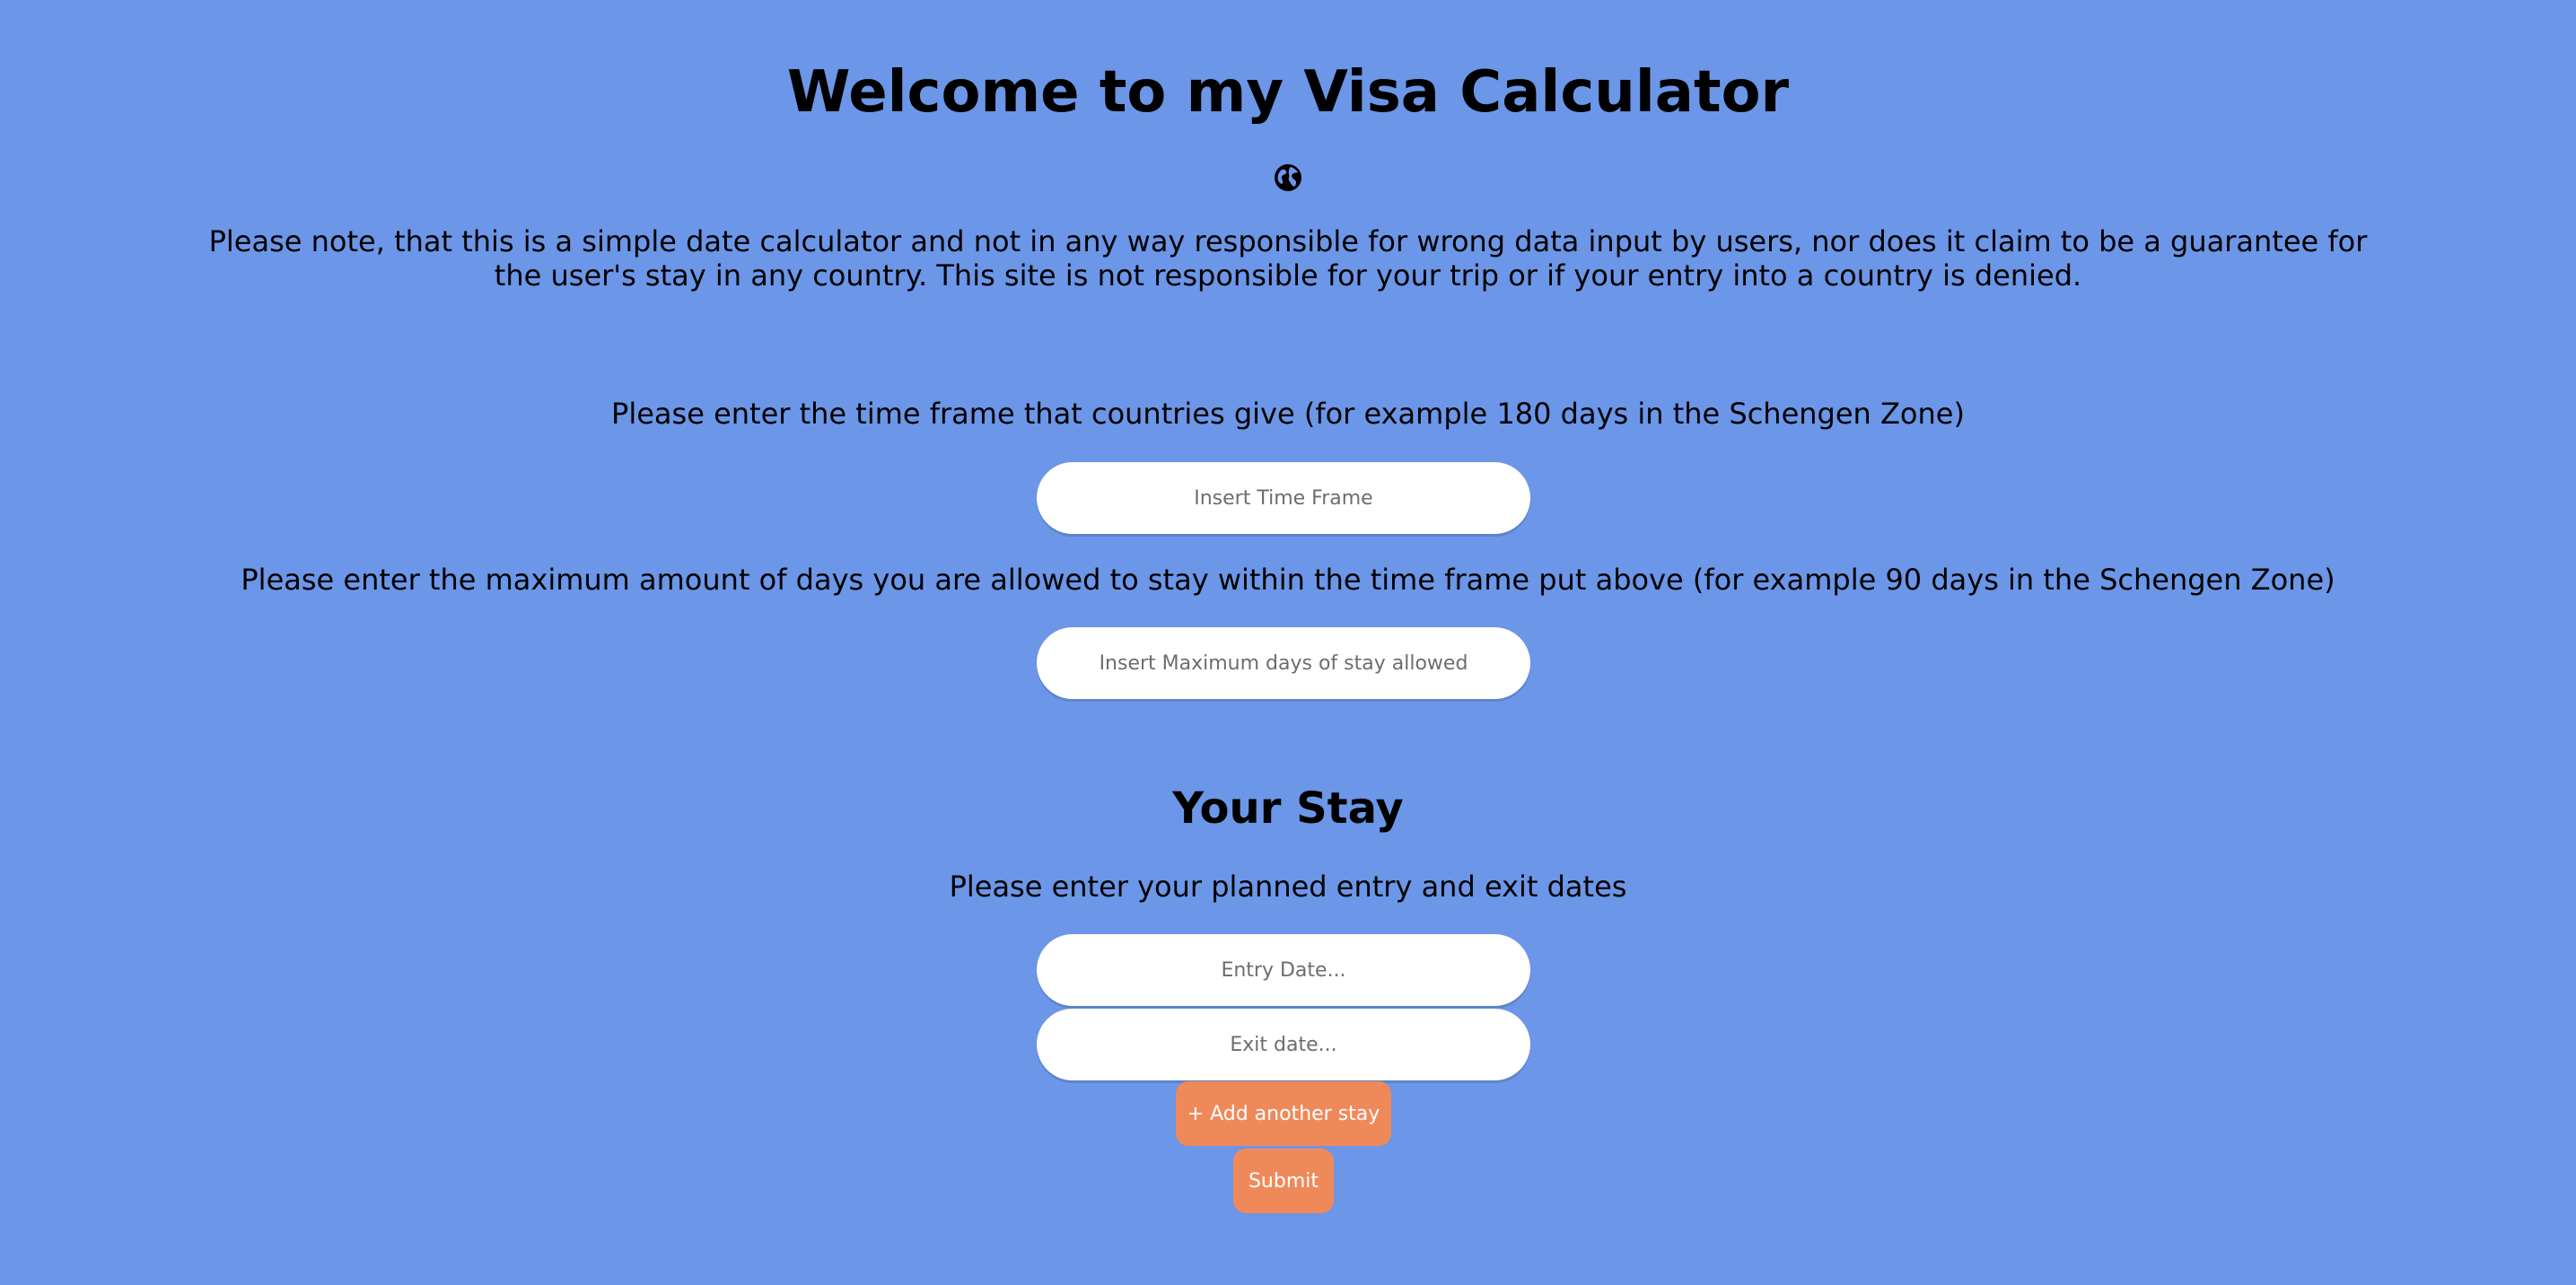 Image resolution: width=2576 pixels, height=1285 pixels. I want to click on globe-container, so click(1288, 181).